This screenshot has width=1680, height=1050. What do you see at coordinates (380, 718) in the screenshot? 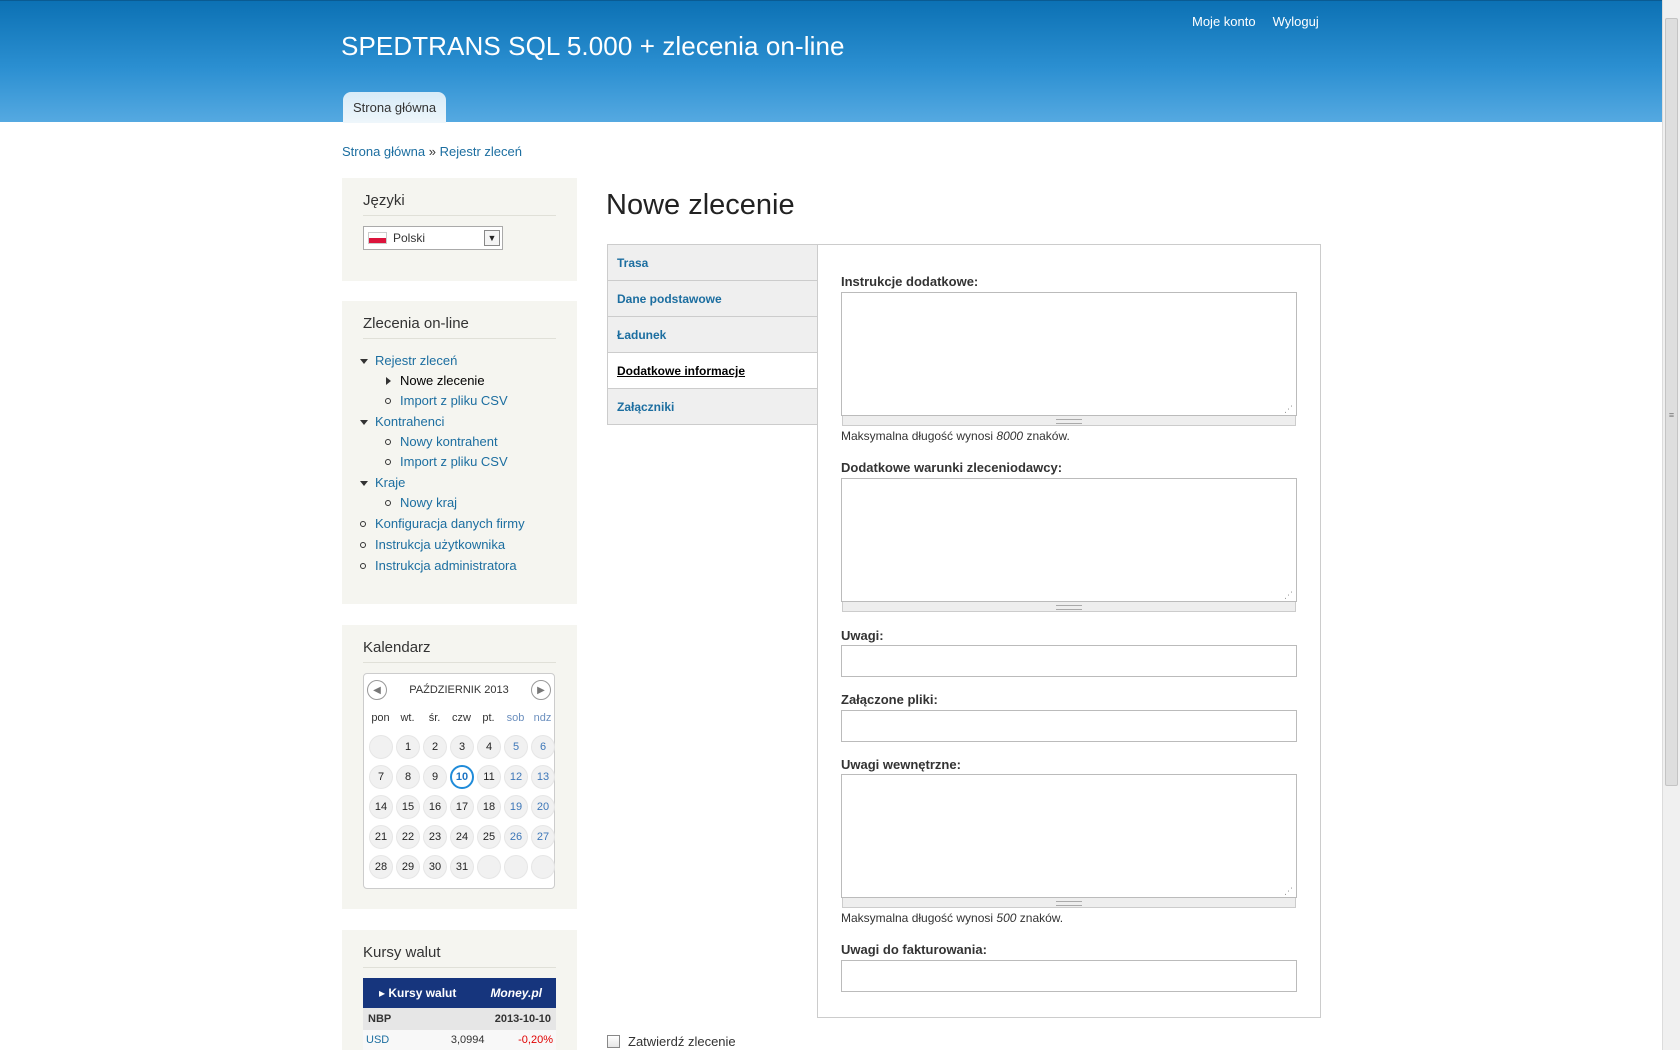
I see `weekday-mon: pon` at bounding box center [380, 718].